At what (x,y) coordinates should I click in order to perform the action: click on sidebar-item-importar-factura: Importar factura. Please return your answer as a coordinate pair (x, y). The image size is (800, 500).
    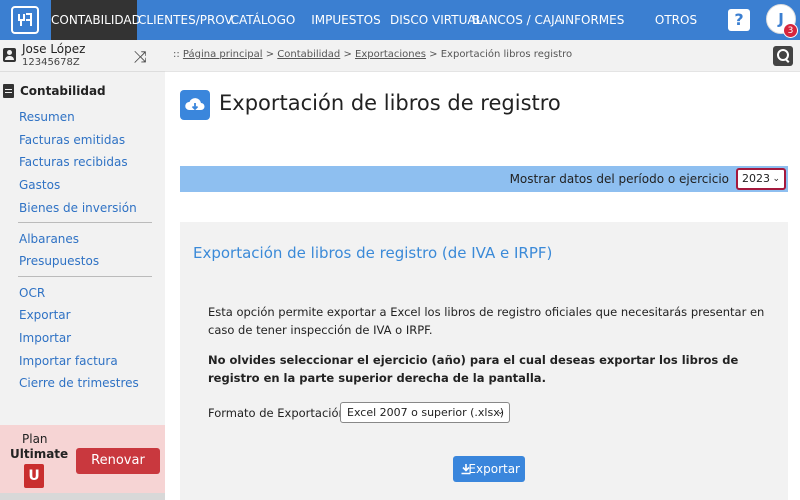
    Looking at the image, I should click on (68, 361).